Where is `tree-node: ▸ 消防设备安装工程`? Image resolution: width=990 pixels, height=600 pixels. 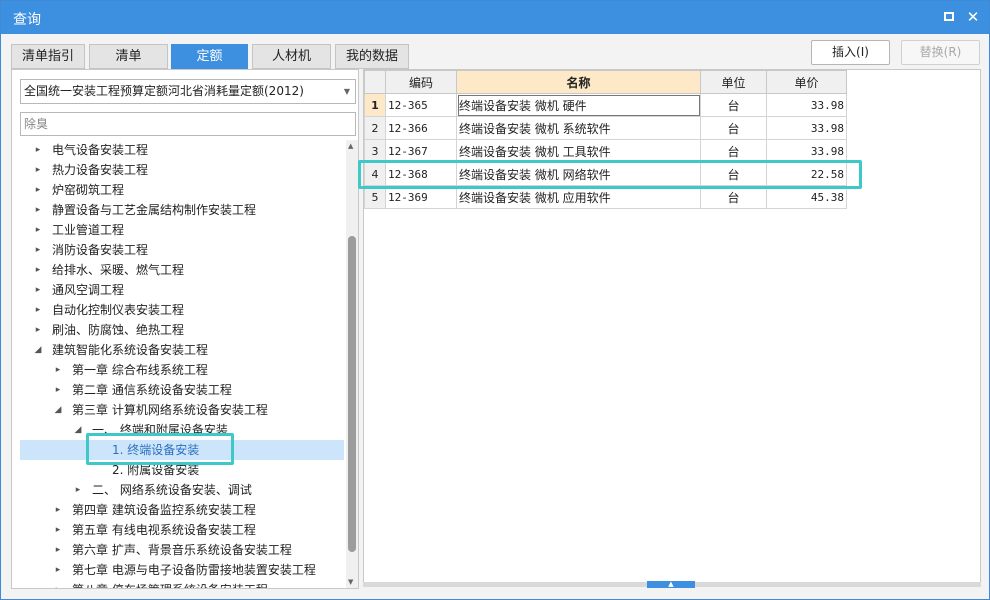
tree-node: ▸ 消防设备安装工程 is located at coordinates (182, 250).